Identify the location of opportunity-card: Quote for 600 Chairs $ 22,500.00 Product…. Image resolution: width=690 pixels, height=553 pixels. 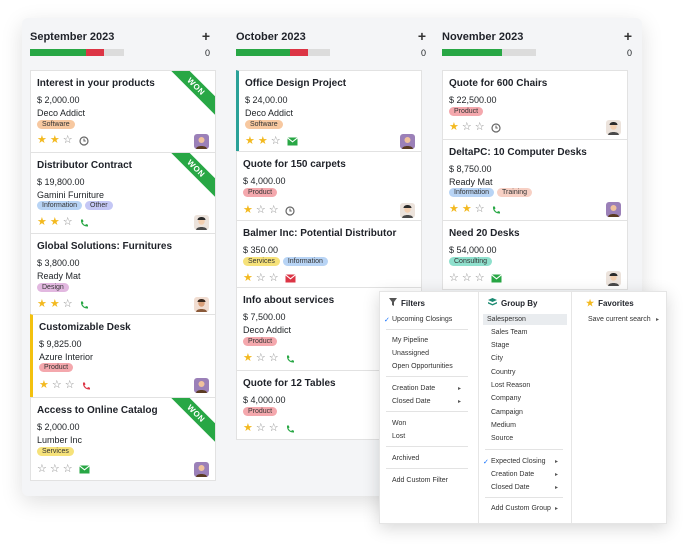
(535, 105).